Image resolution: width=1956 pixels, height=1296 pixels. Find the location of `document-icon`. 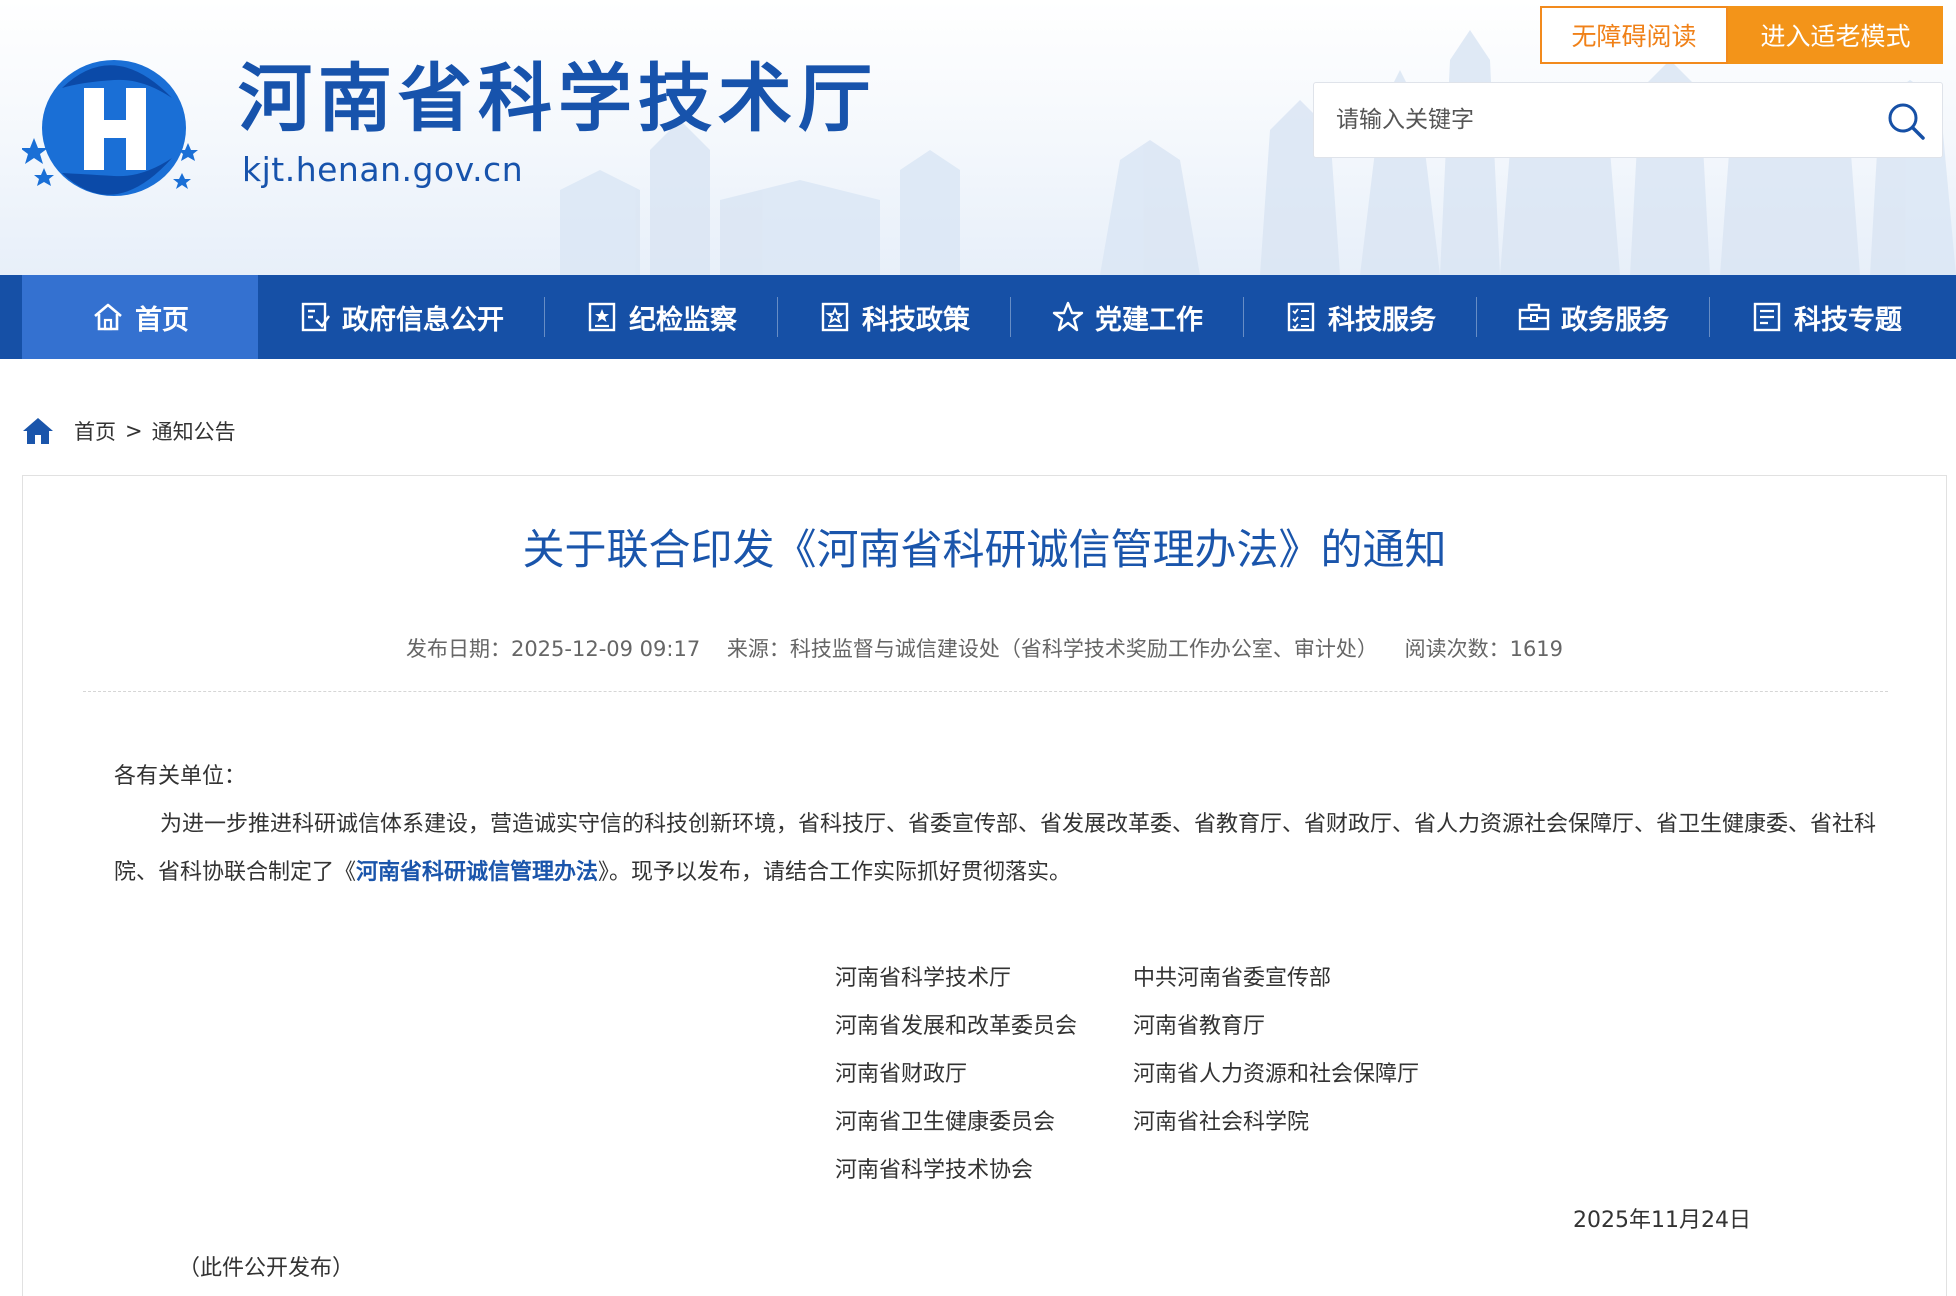

document-icon is located at coordinates (1767, 317).